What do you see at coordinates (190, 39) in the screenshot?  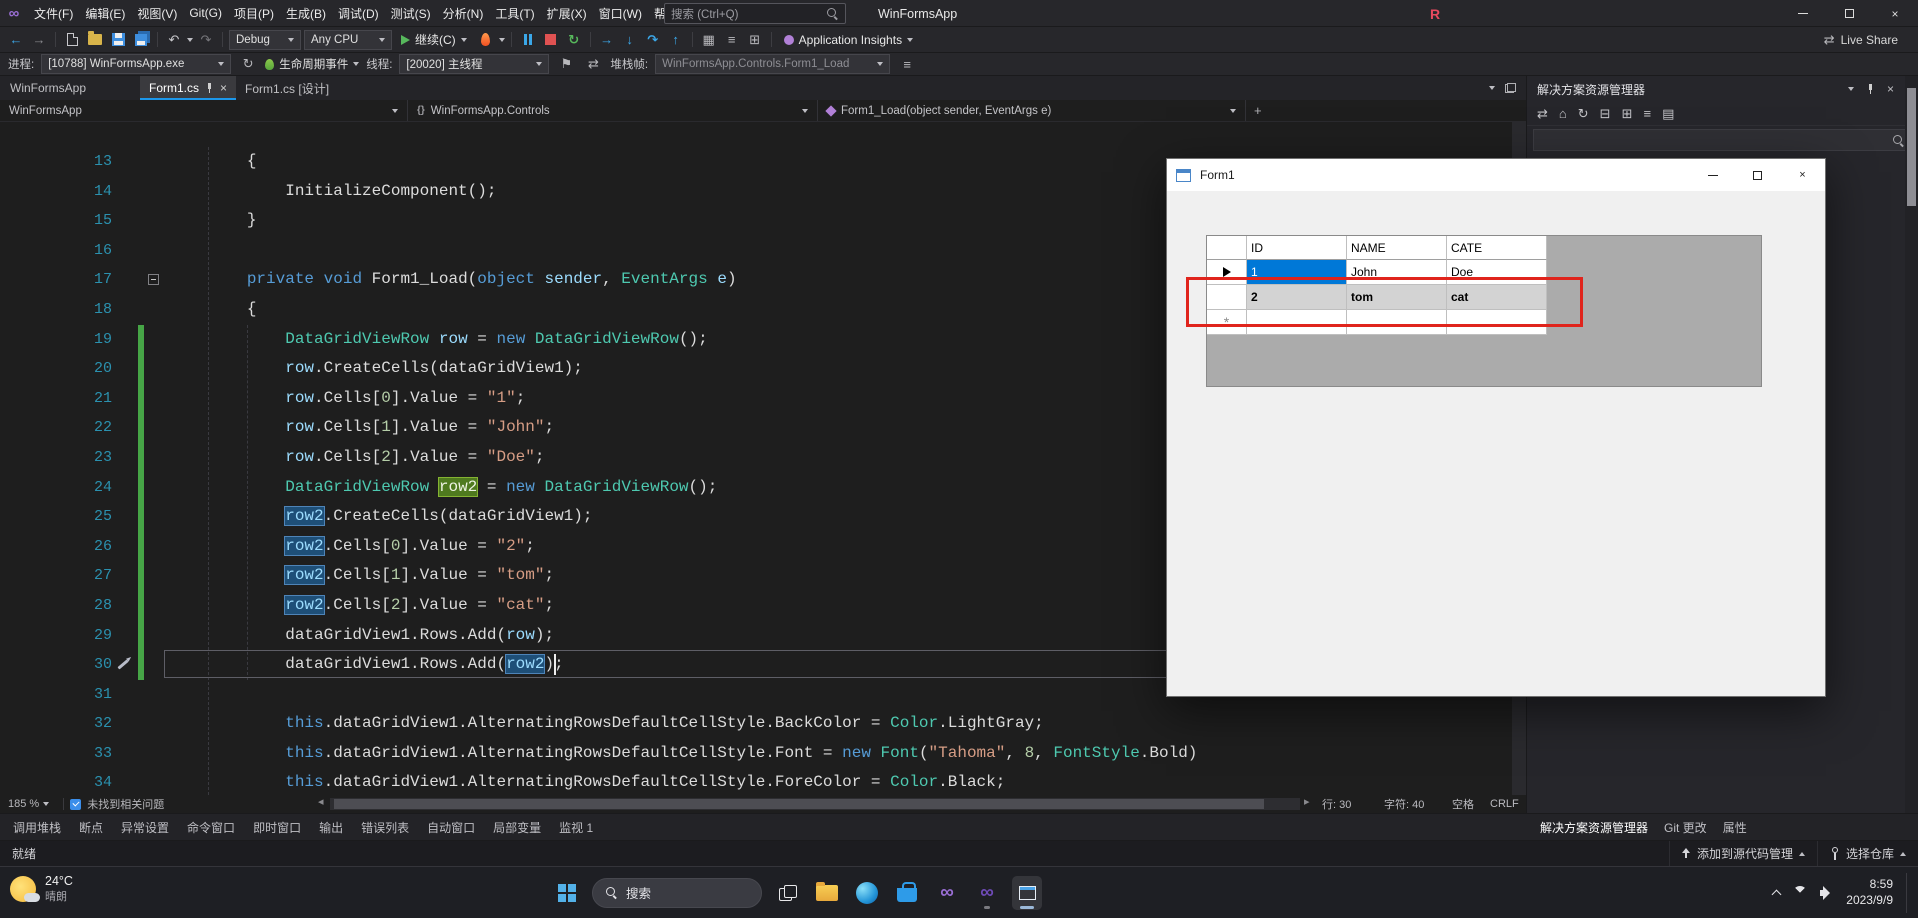 I see `undo-dropdown-caret` at bounding box center [190, 39].